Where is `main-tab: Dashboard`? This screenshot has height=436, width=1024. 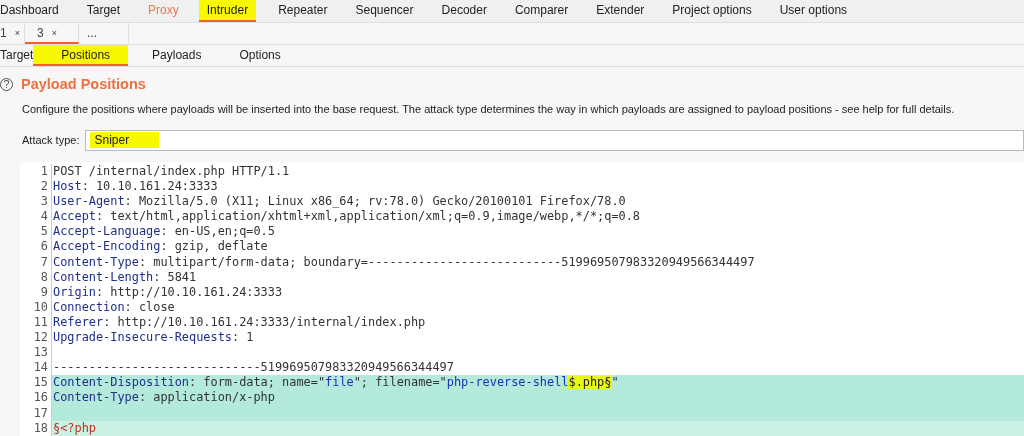 main-tab: Dashboard is located at coordinates (29, 11).